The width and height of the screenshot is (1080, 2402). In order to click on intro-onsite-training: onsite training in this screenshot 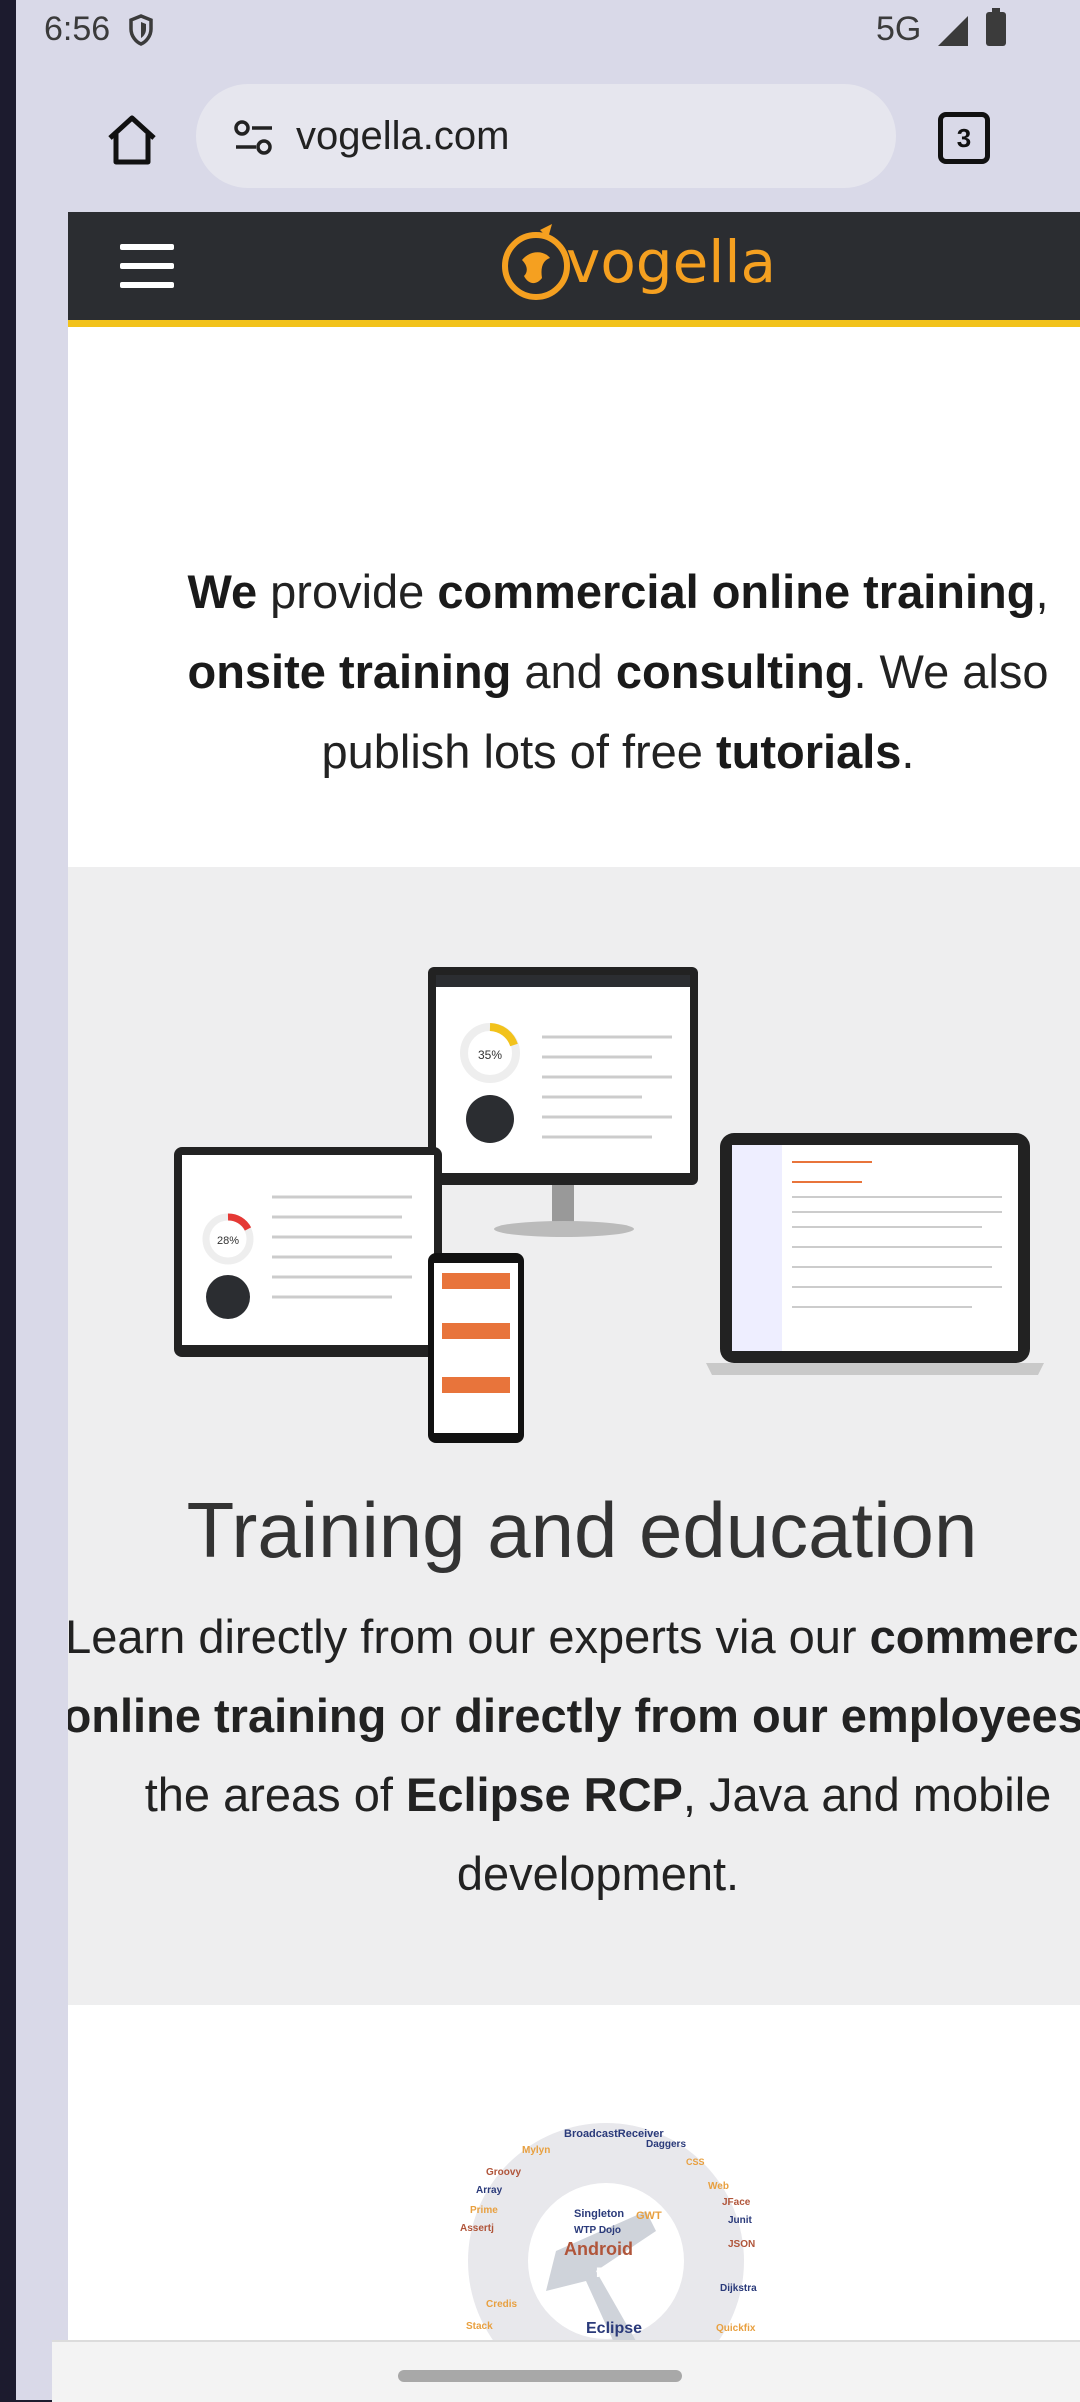, I will do `click(349, 671)`.